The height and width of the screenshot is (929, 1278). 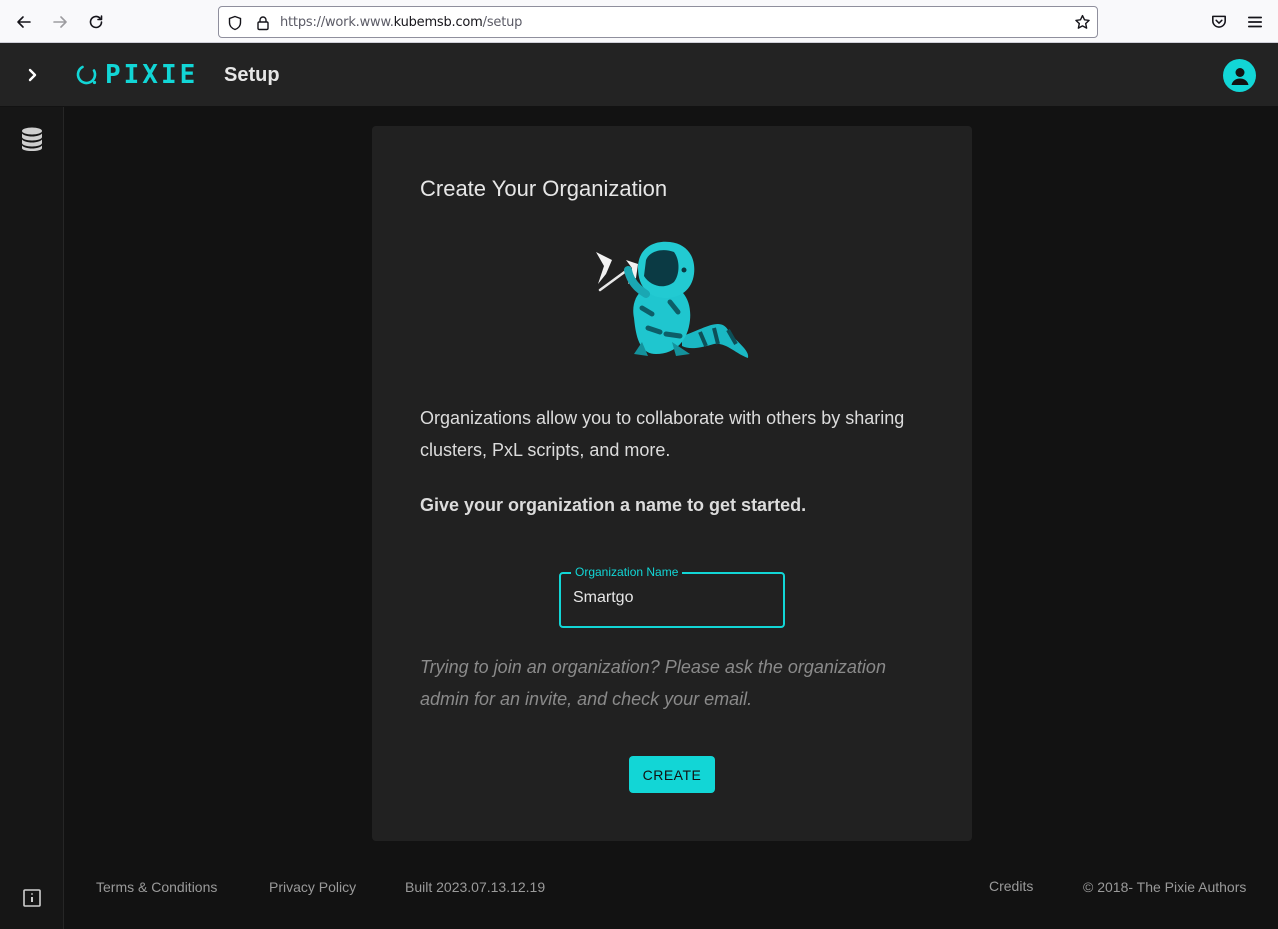 I want to click on reload-icon, so click(x=96, y=22).